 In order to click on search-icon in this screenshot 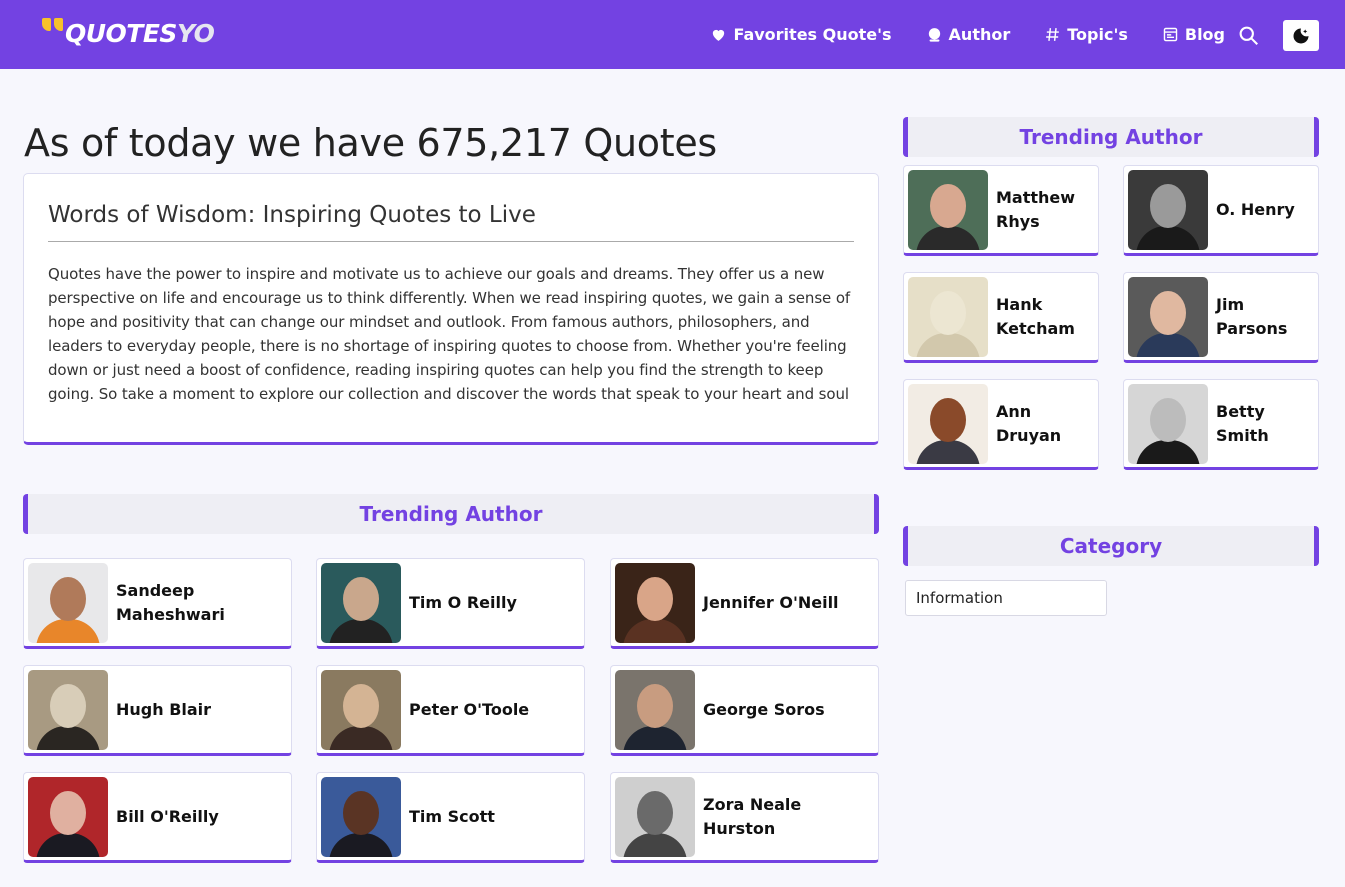, I will do `click(1248, 35)`.